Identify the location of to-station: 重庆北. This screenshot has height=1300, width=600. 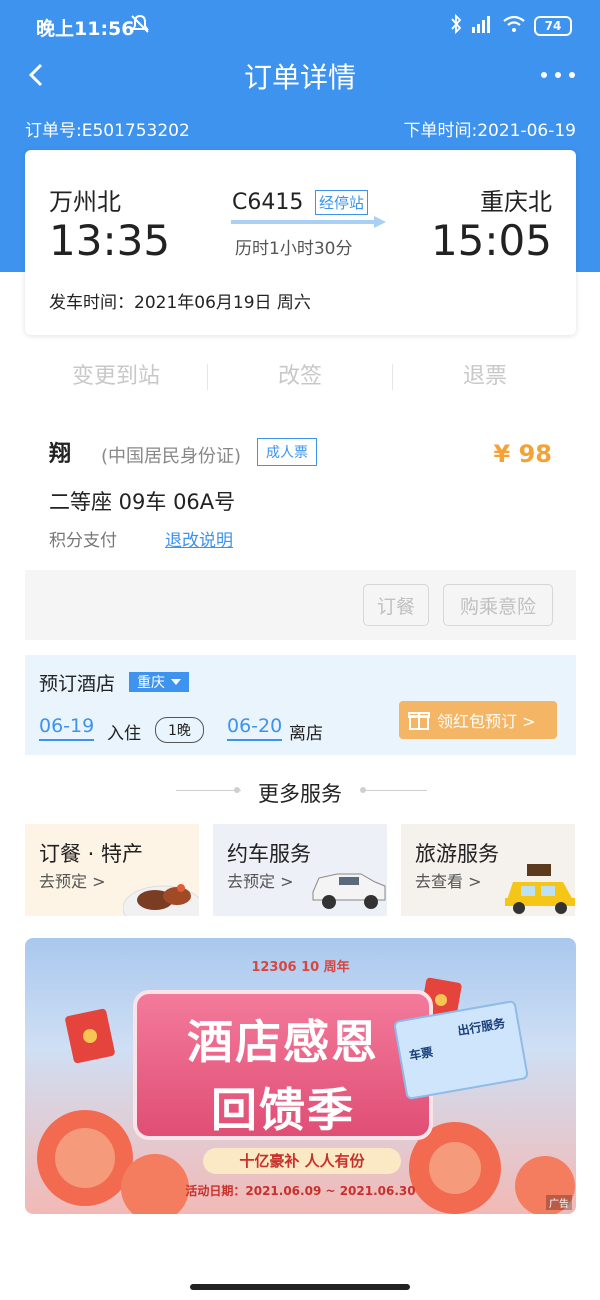
(516, 202).